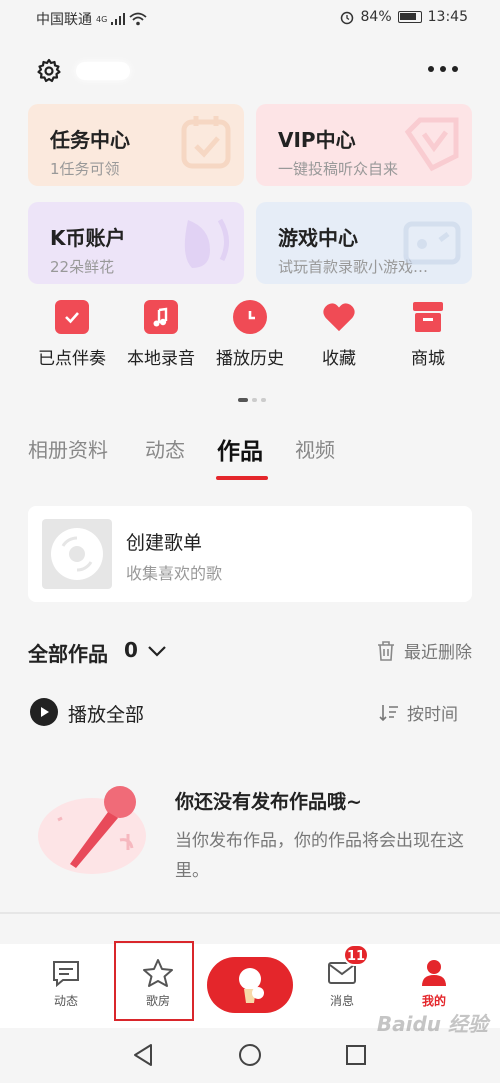 Image resolution: width=500 pixels, height=1083 pixels. I want to click on network-label: 4G, so click(102, 19).